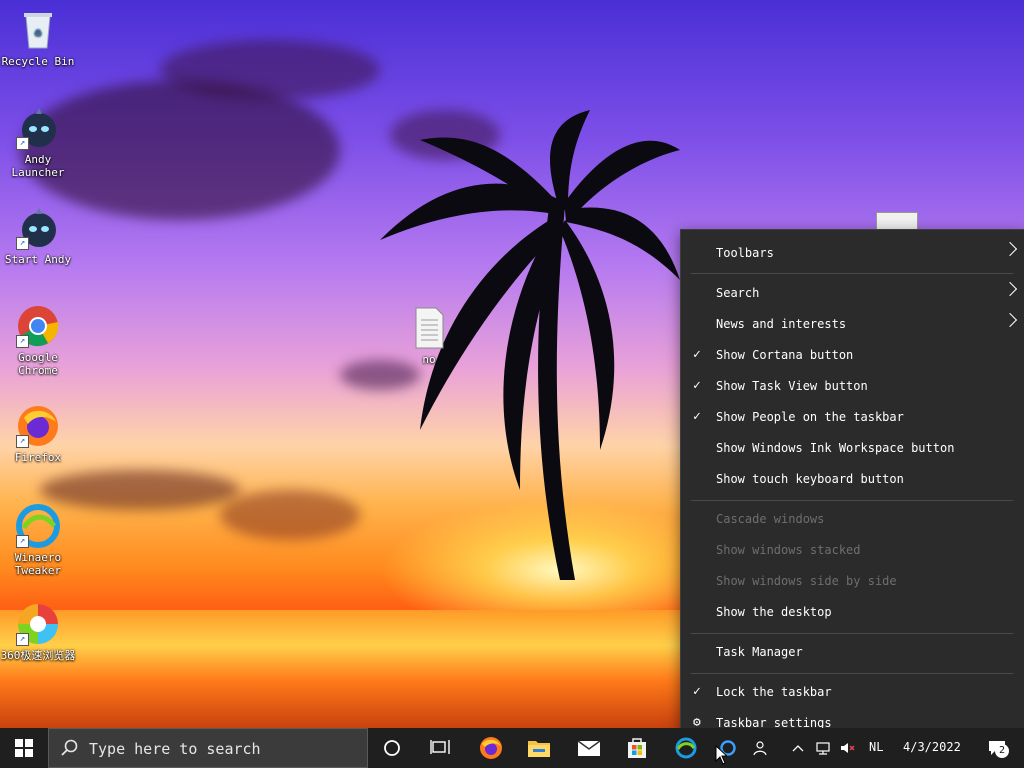  I want to click on taskbar-store, so click(637, 748).